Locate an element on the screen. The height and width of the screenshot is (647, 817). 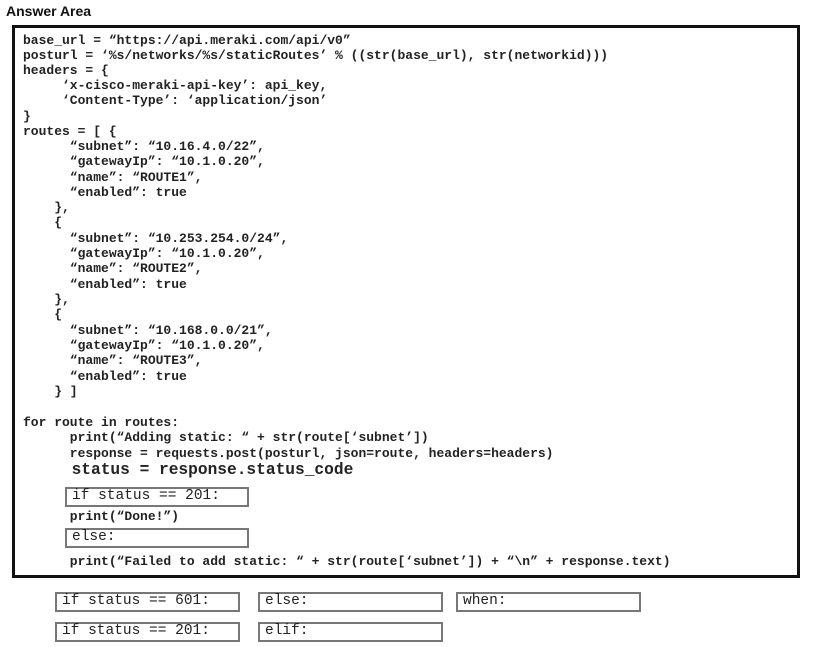
code-line-route2-name: “name”: “ROUTE2”, is located at coordinates (113, 268).